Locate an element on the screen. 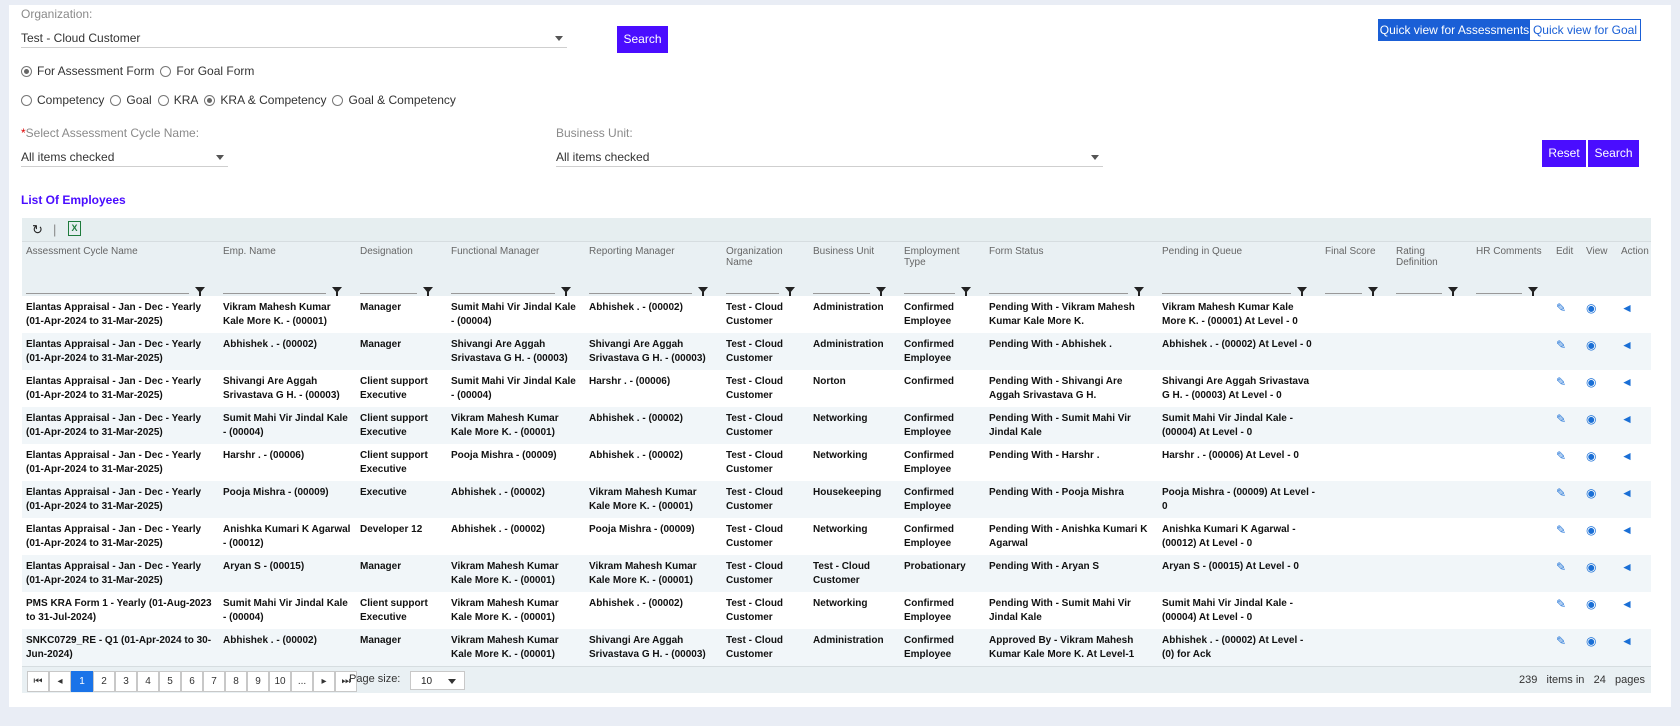 This screenshot has width=1680, height=726. quick-view-assessments-button: Quick view for Assessments is located at coordinates (1454, 30).